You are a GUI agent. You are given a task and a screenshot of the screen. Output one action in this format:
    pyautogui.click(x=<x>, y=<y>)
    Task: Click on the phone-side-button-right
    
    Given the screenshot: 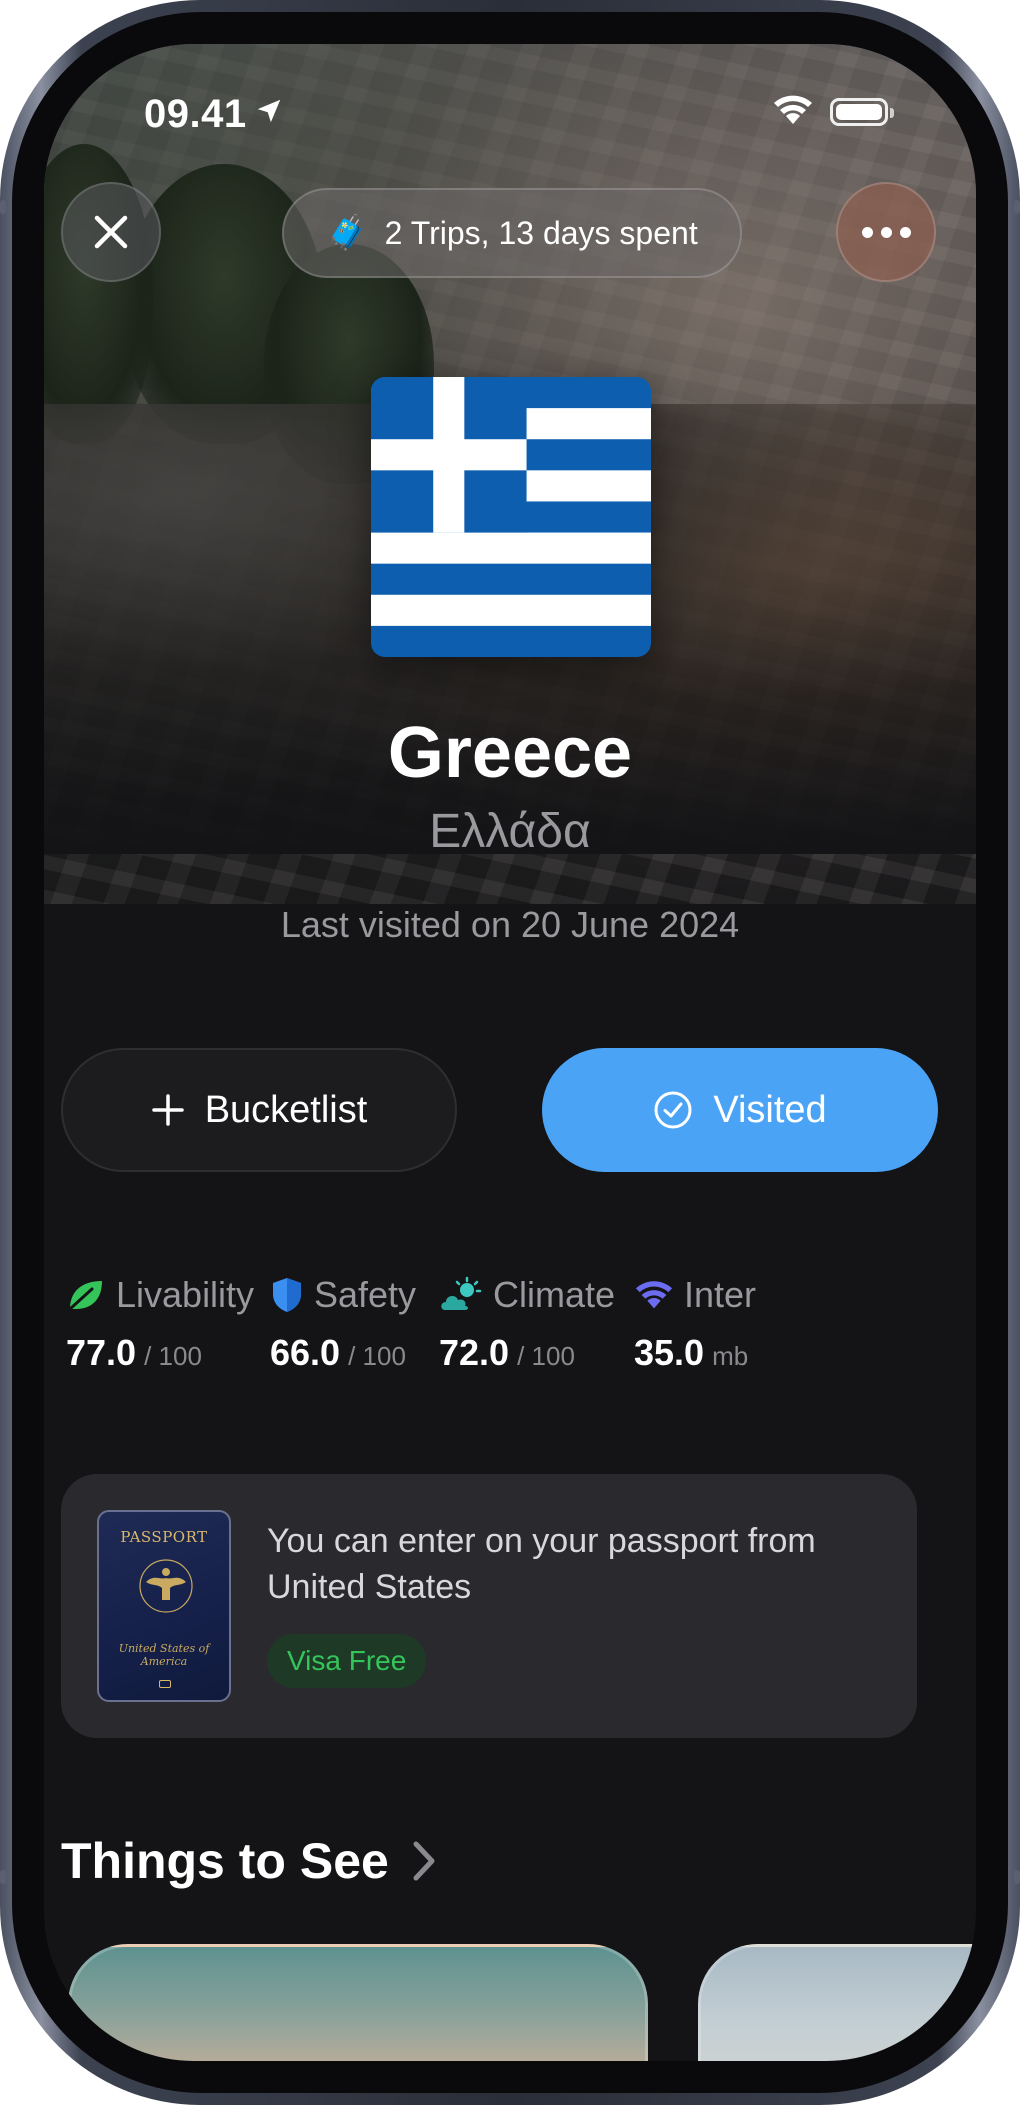 What is the action you would take?
    pyautogui.click(x=1017, y=207)
    